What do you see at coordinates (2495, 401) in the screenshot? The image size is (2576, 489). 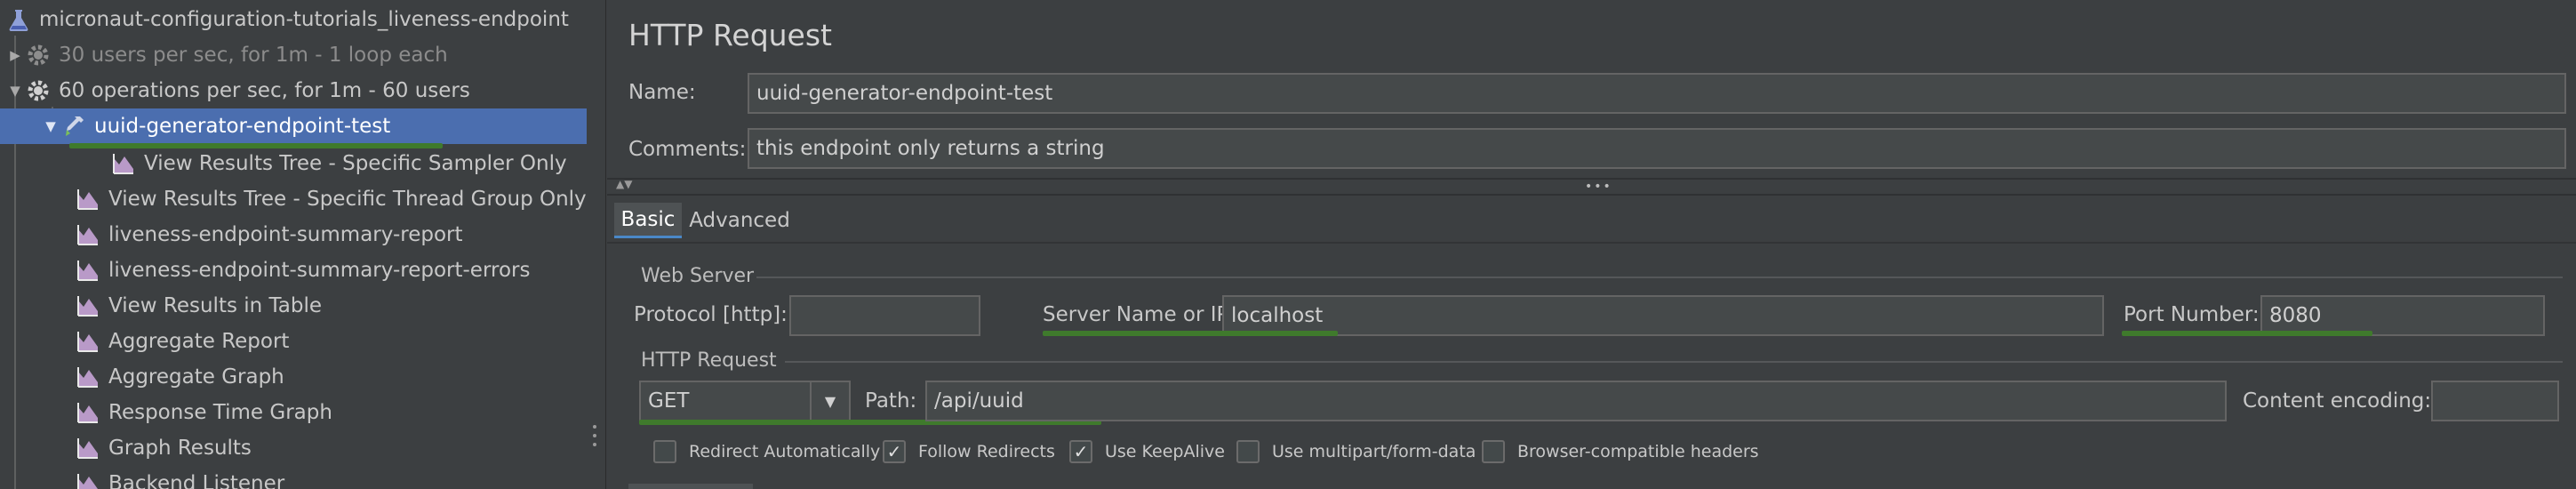 I see `content-encoding-input` at bounding box center [2495, 401].